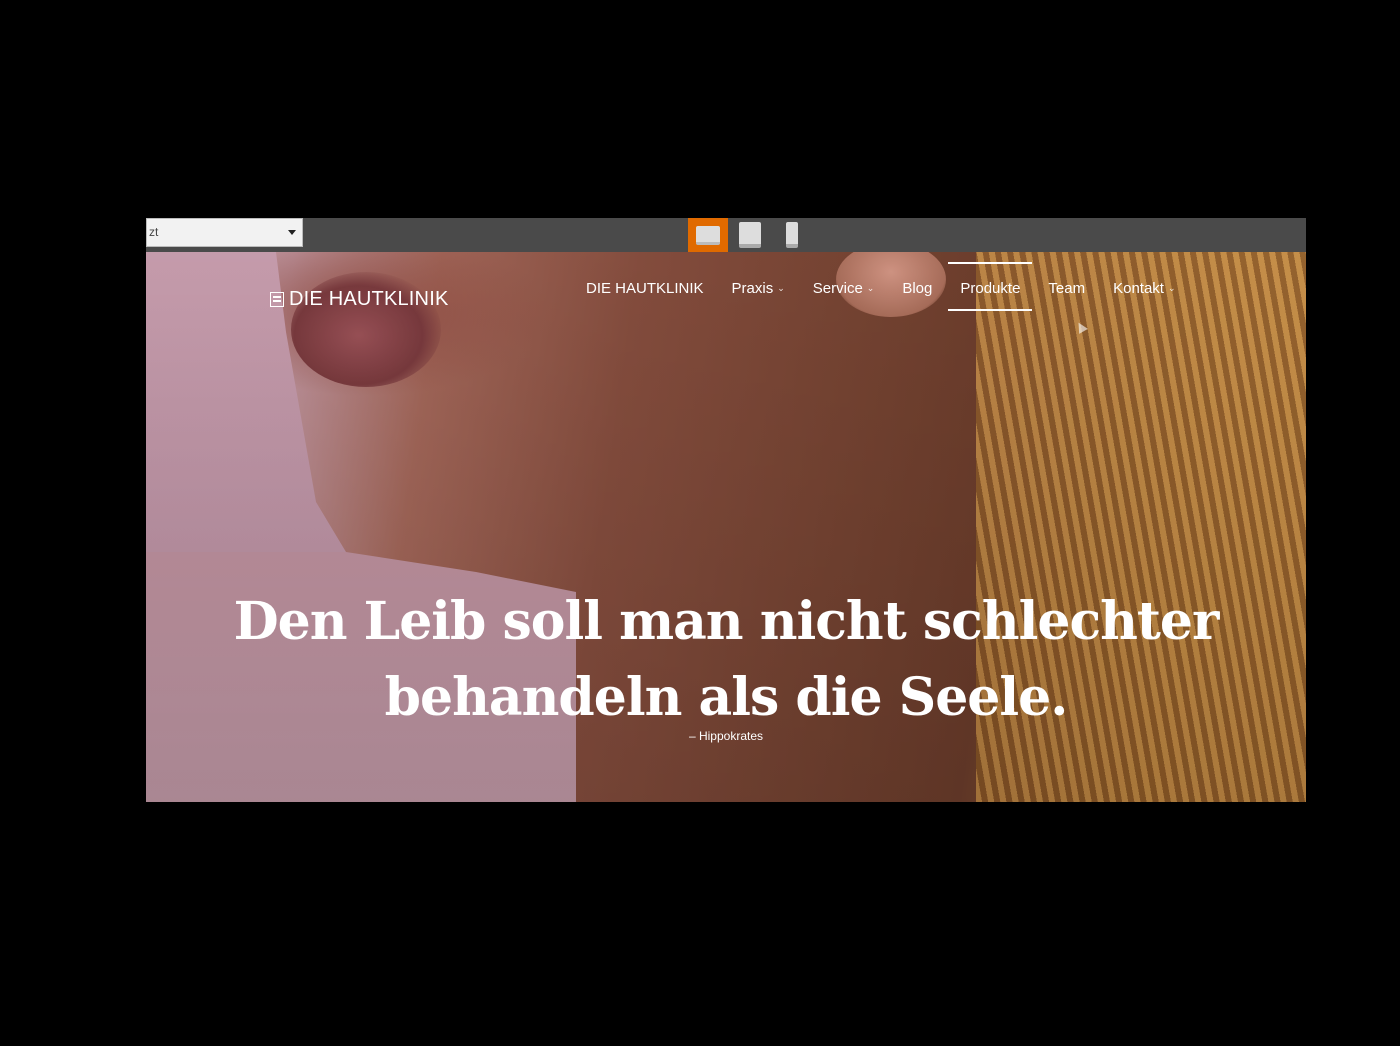 The image size is (1400, 1046). What do you see at coordinates (292, 232) in the screenshot?
I see `chevron-down-icon` at bounding box center [292, 232].